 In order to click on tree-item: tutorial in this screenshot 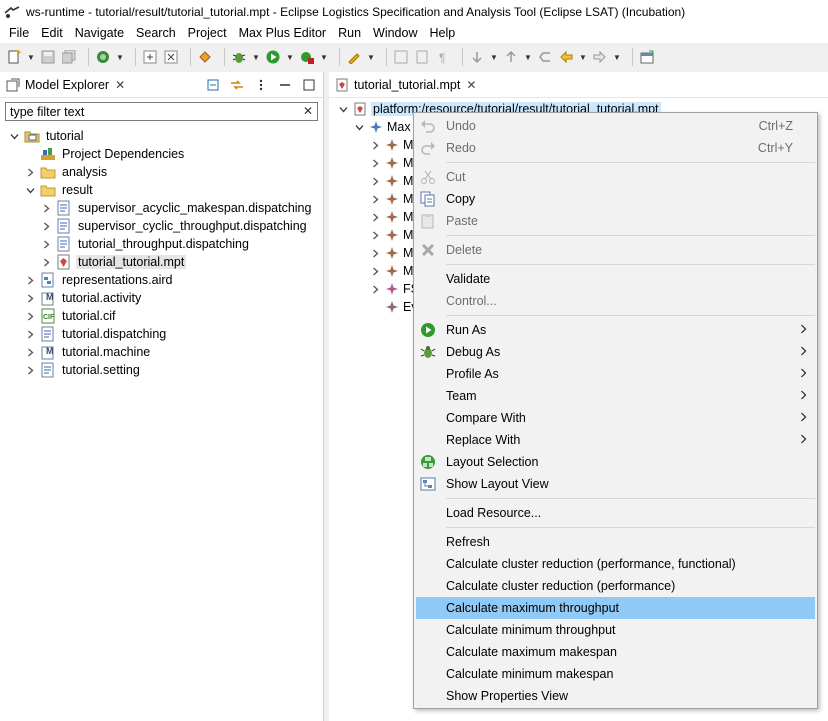, I will do `click(161, 136)`.